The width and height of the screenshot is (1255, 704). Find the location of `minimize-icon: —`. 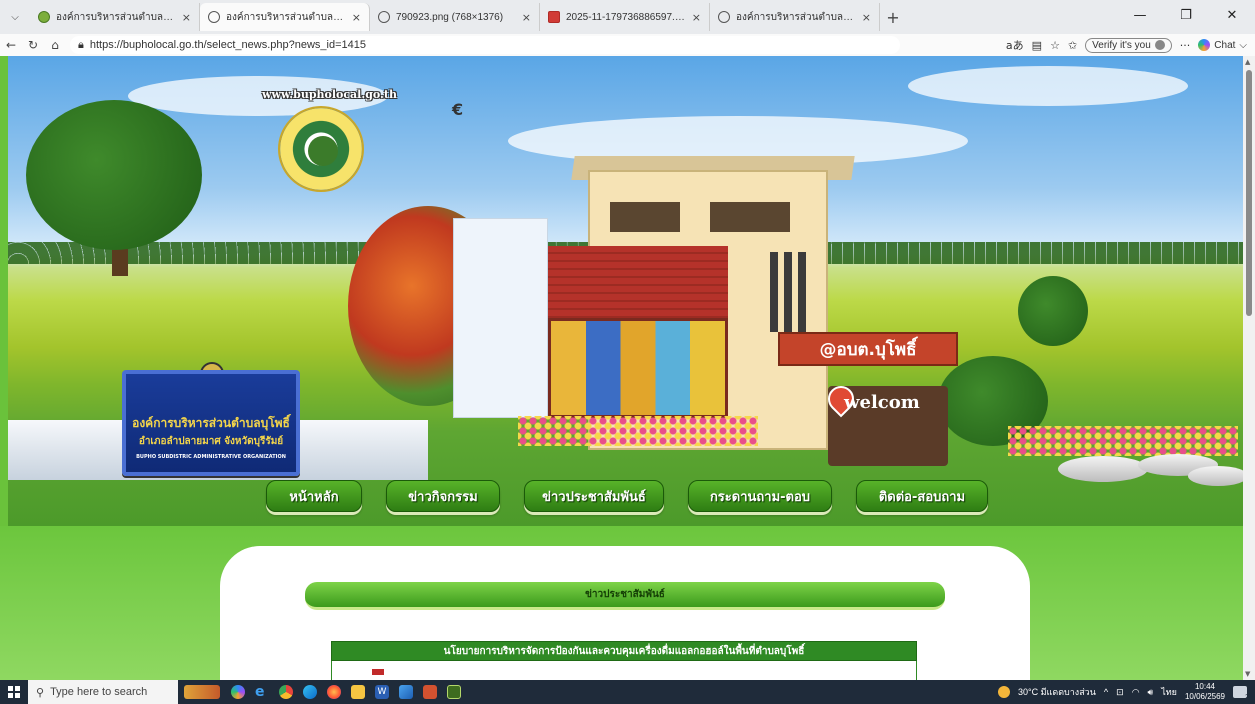

minimize-icon: — is located at coordinates (1140, 15).